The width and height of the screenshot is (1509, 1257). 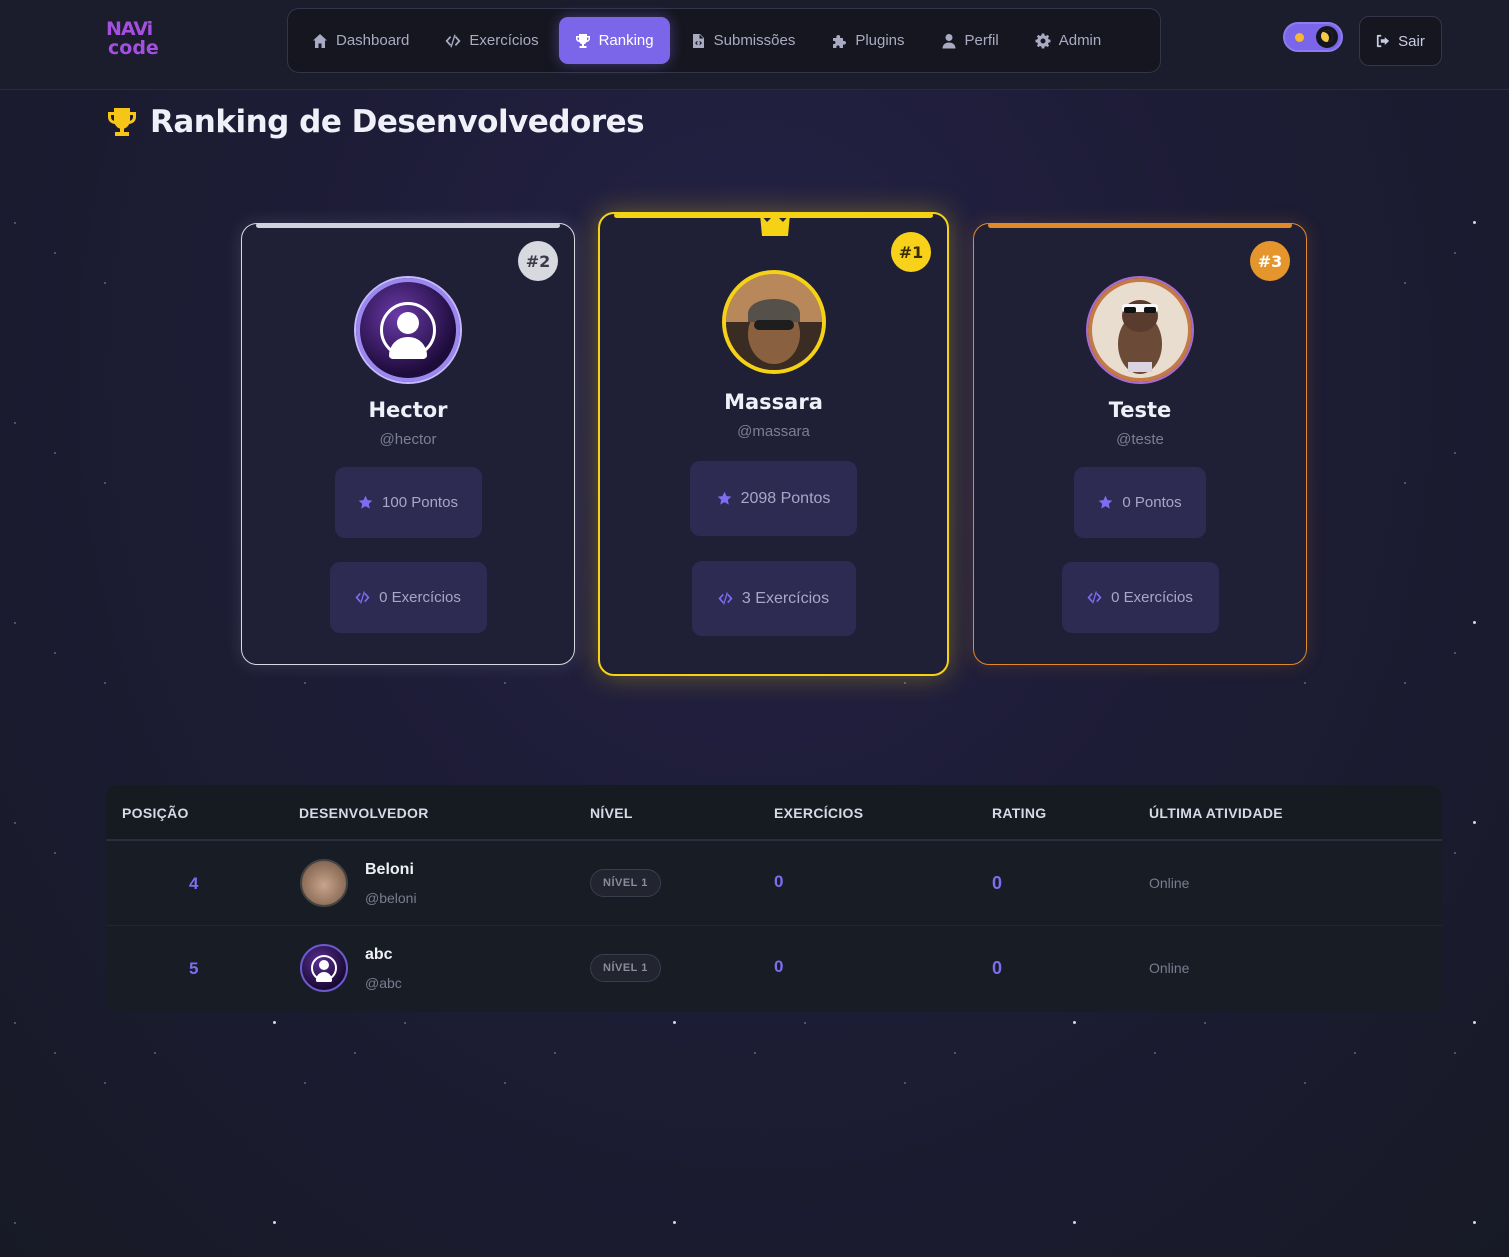 What do you see at coordinates (1140, 439) in the screenshot?
I see `user-handle: @teste` at bounding box center [1140, 439].